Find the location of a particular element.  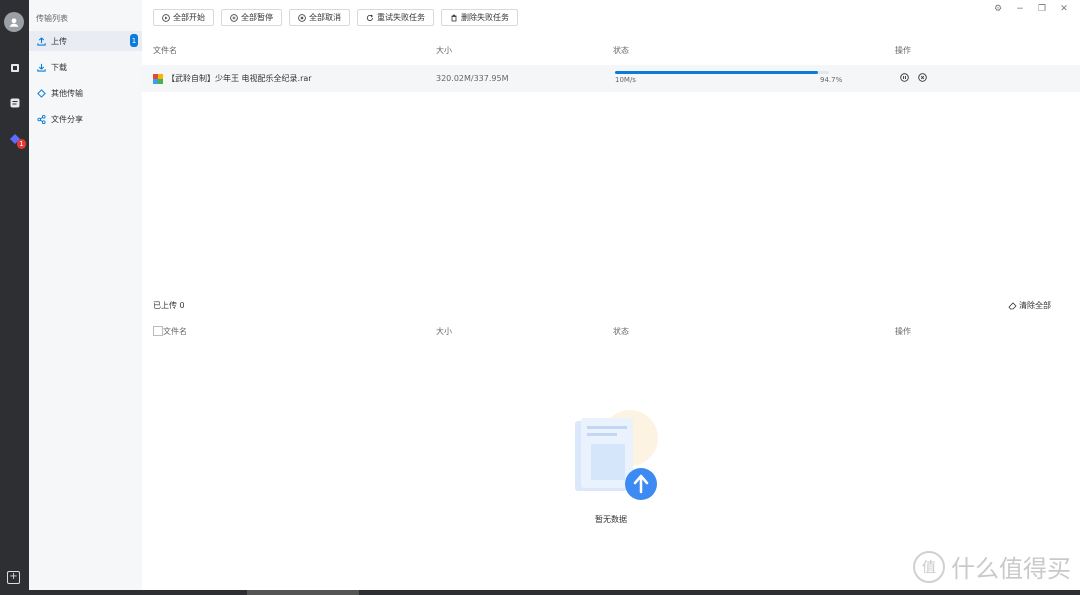

app-rail: 1 + is located at coordinates (14, 295).